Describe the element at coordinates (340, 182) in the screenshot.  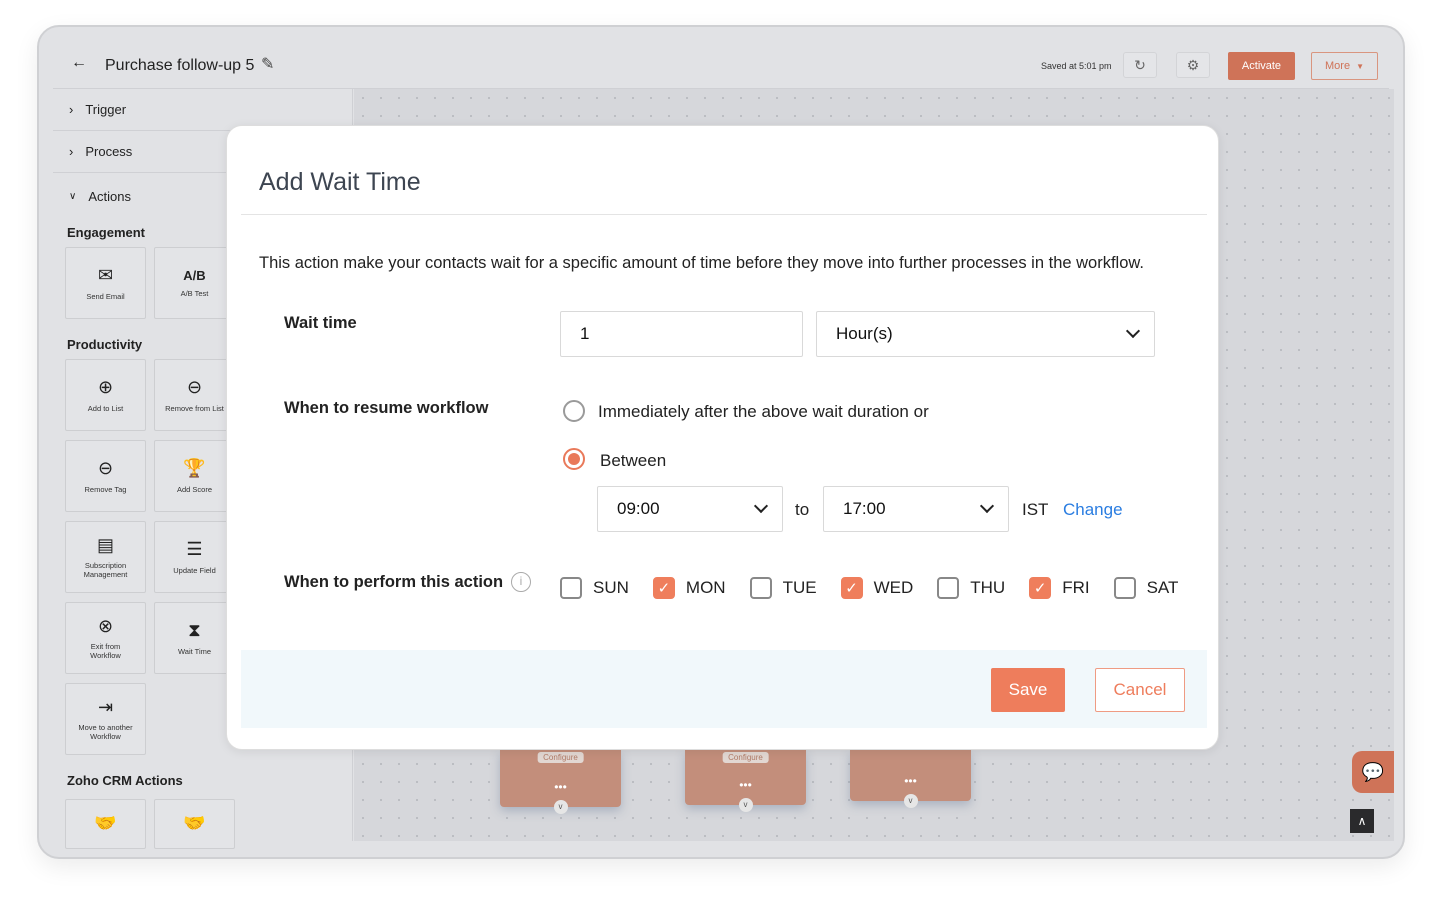
I see `dialog-title: Add Wait Time` at that location.